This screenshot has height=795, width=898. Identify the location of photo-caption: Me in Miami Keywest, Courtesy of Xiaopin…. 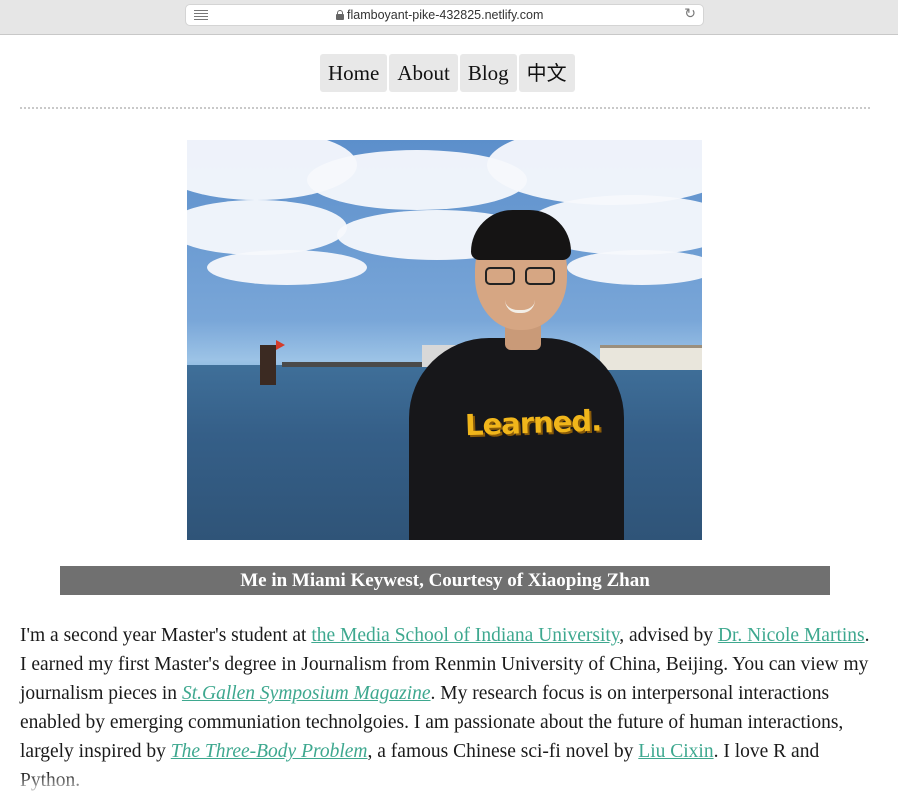
(445, 580).